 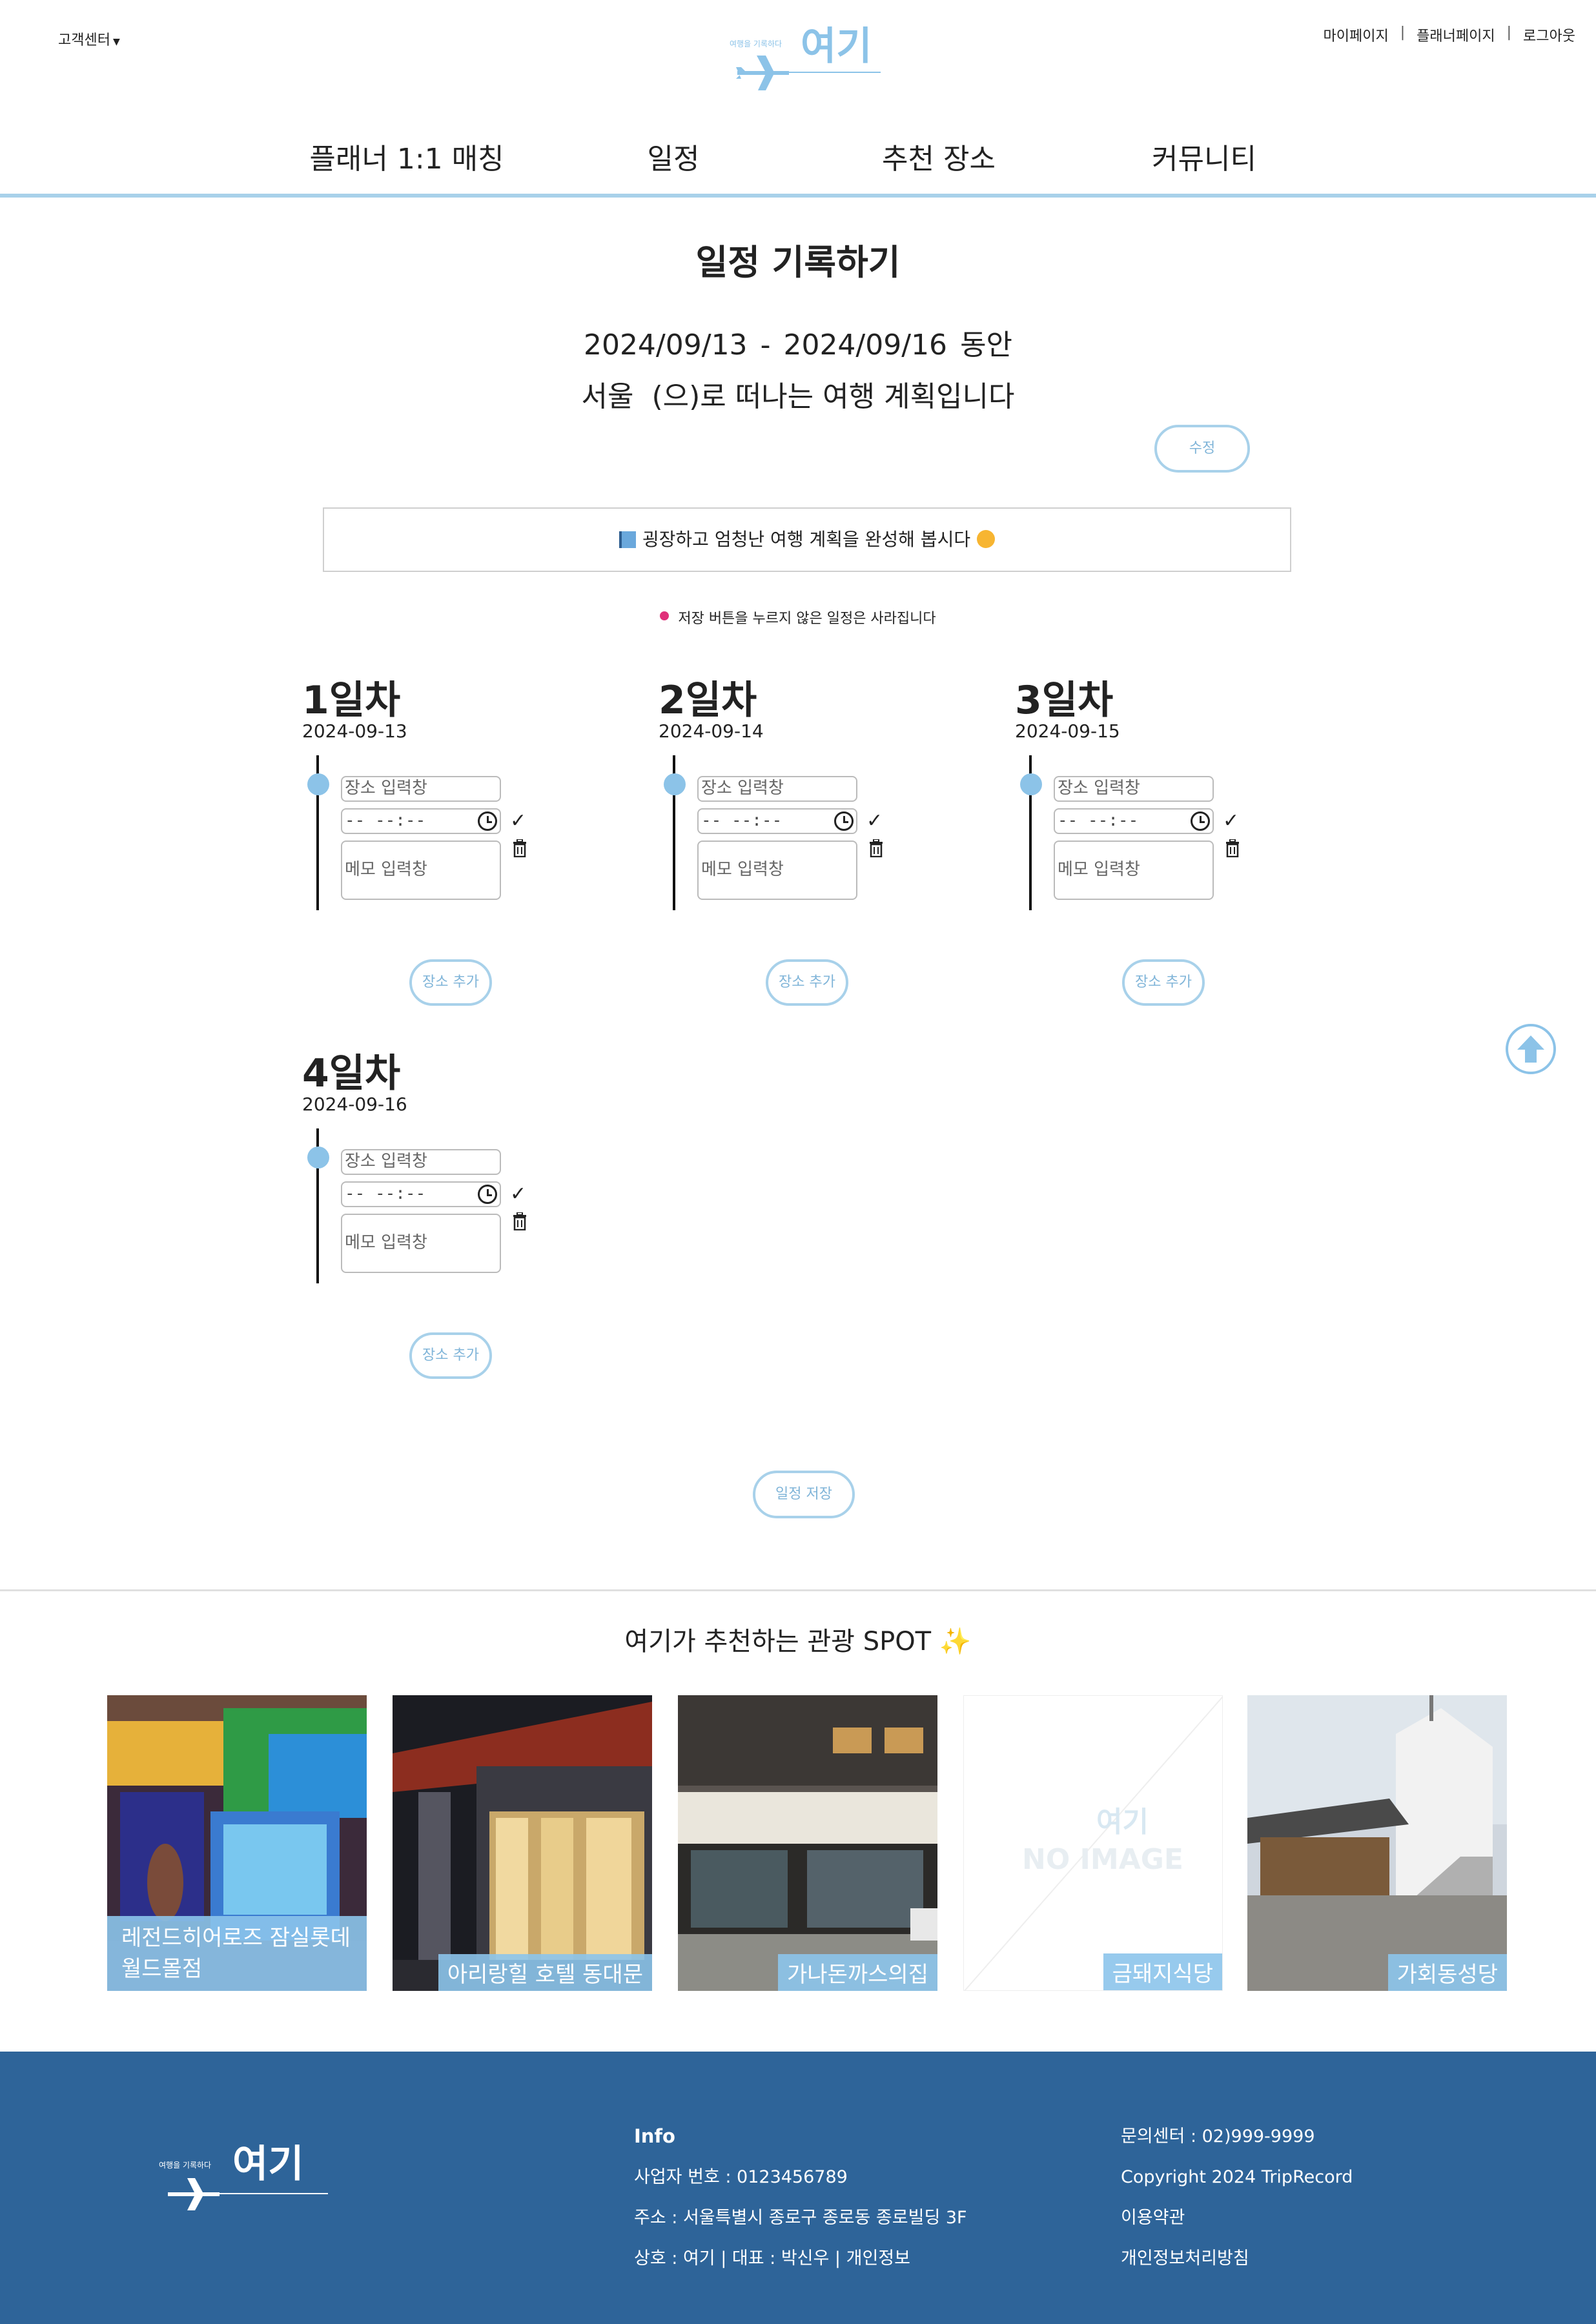 What do you see at coordinates (1549, 35) in the screenshot?
I see `logout-link: 로그아웃` at bounding box center [1549, 35].